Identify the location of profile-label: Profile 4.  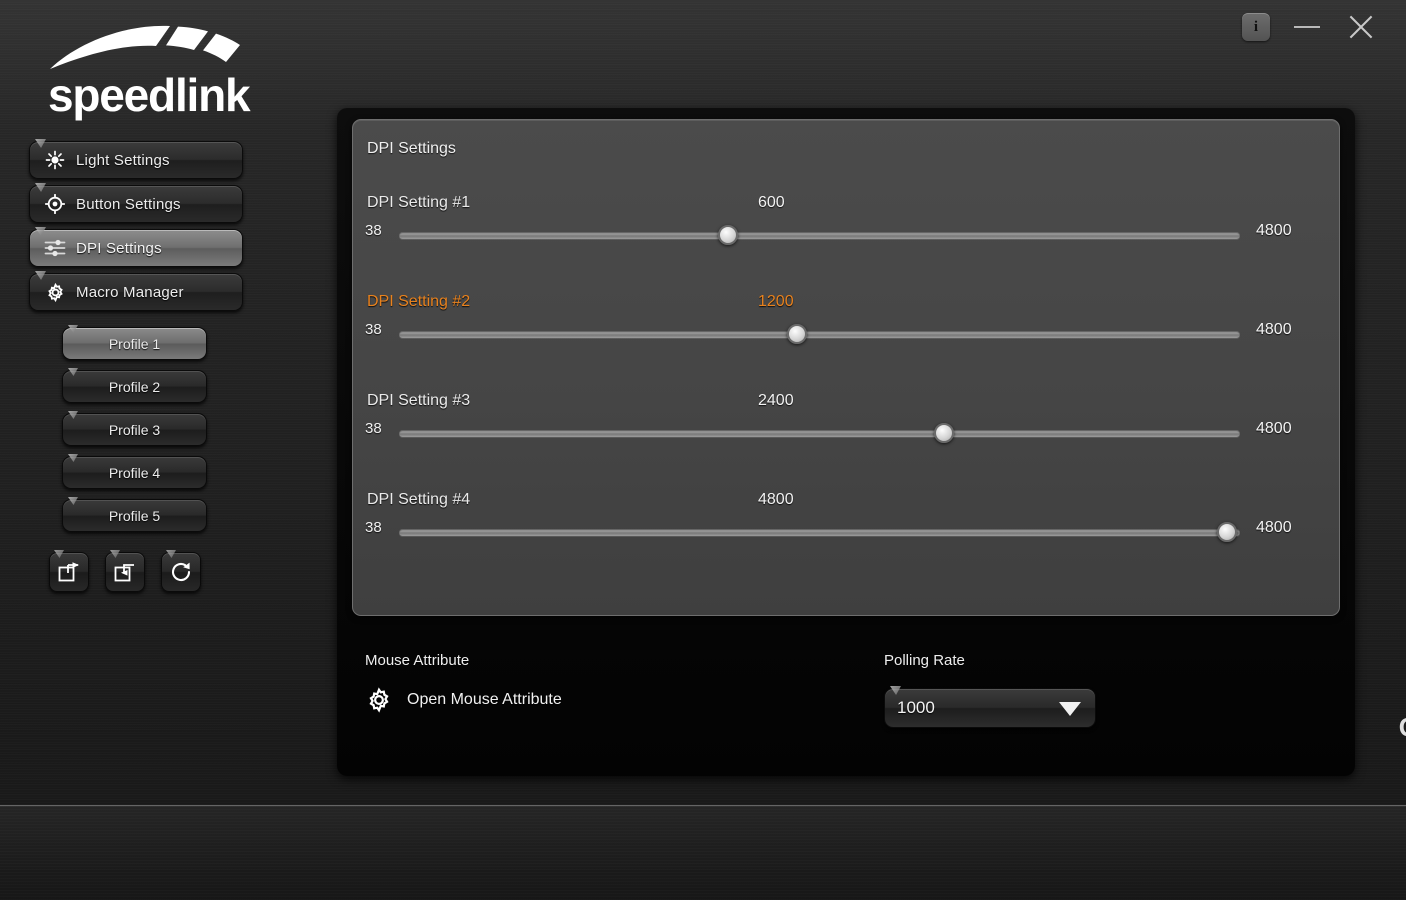
(134, 472).